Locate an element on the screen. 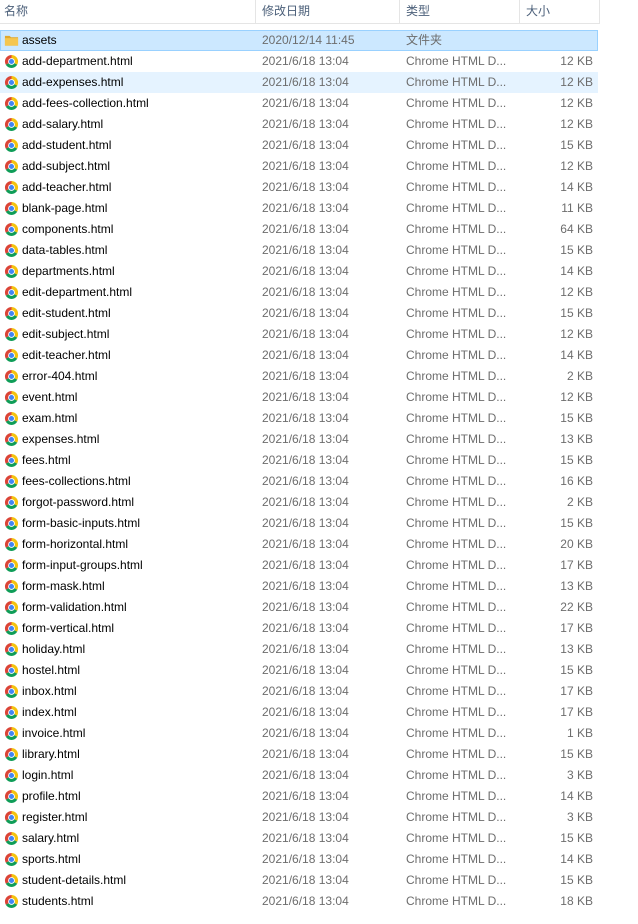  file-name: add-subject.html is located at coordinates (66, 166).